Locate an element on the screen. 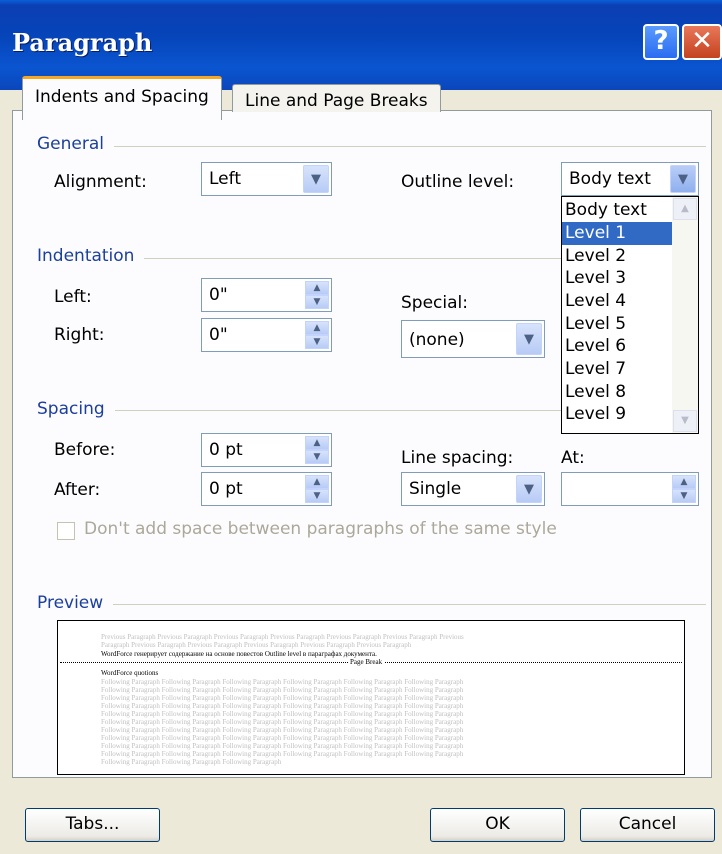  outline-option: Level 3 is located at coordinates (617, 278).